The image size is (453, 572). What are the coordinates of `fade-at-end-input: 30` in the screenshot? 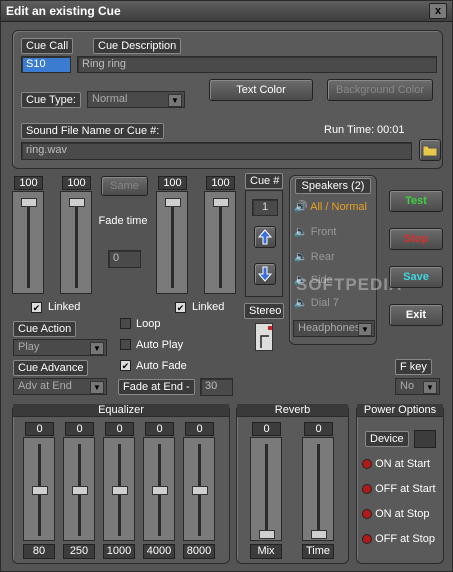 It's located at (216, 387).